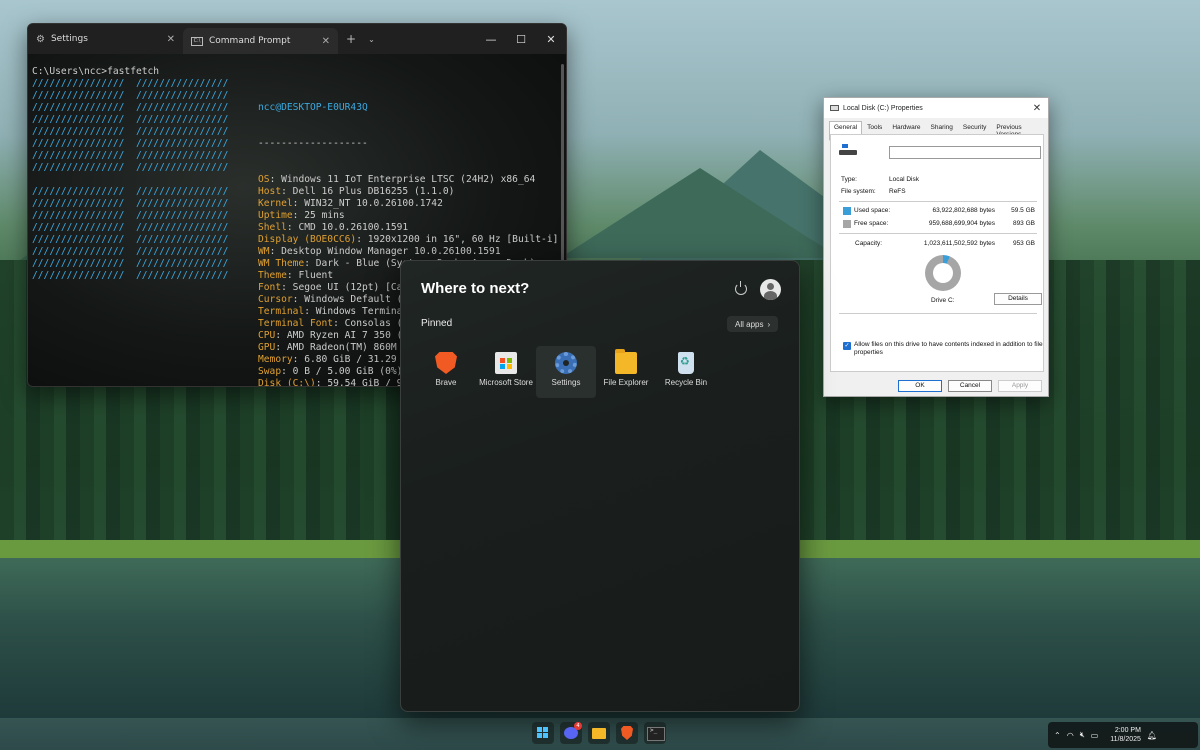 This screenshot has width=1200, height=750. What do you see at coordinates (1070, 735) in the screenshot?
I see `wifi-icon: ◠` at bounding box center [1070, 735].